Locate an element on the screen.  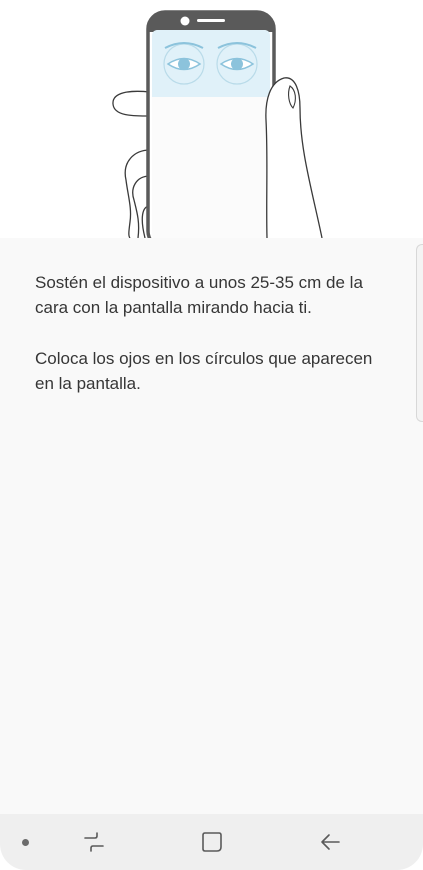
back-button is located at coordinates (330, 842).